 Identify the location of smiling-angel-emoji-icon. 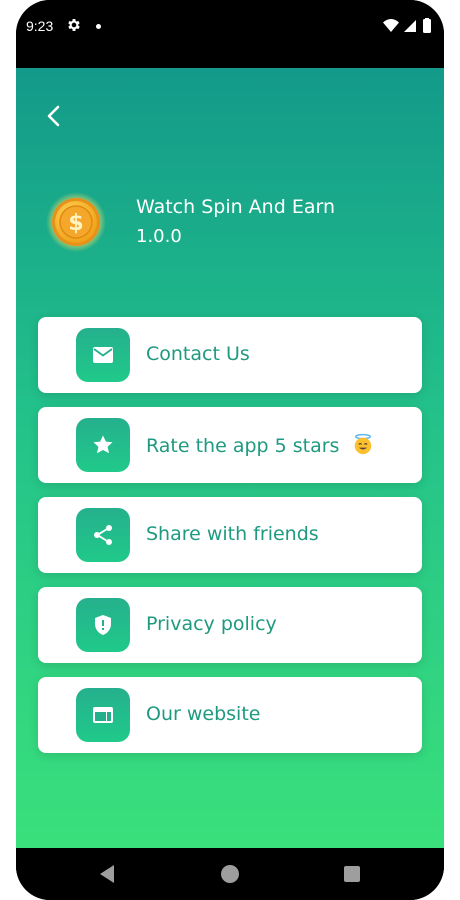
(362, 444).